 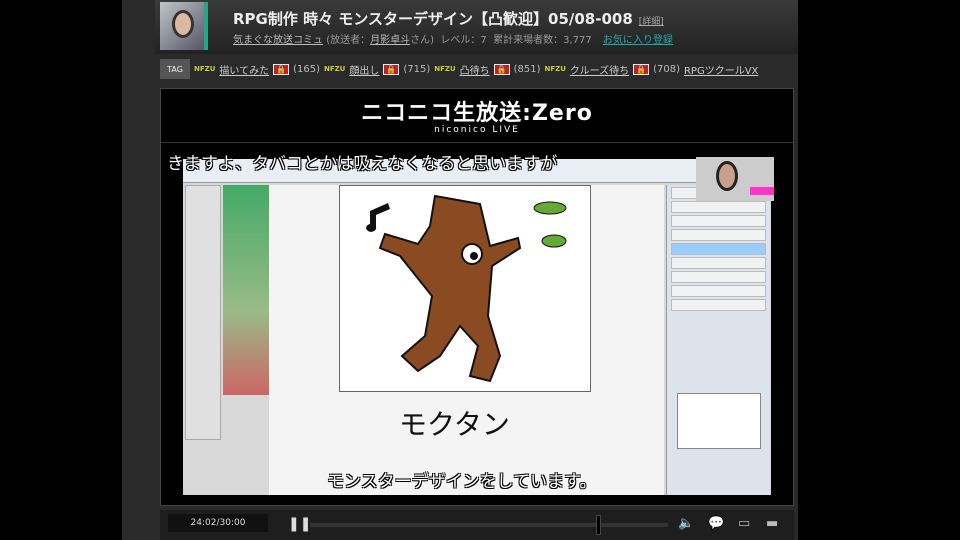 I want to click on tag-count: (715), so click(x=417, y=69).